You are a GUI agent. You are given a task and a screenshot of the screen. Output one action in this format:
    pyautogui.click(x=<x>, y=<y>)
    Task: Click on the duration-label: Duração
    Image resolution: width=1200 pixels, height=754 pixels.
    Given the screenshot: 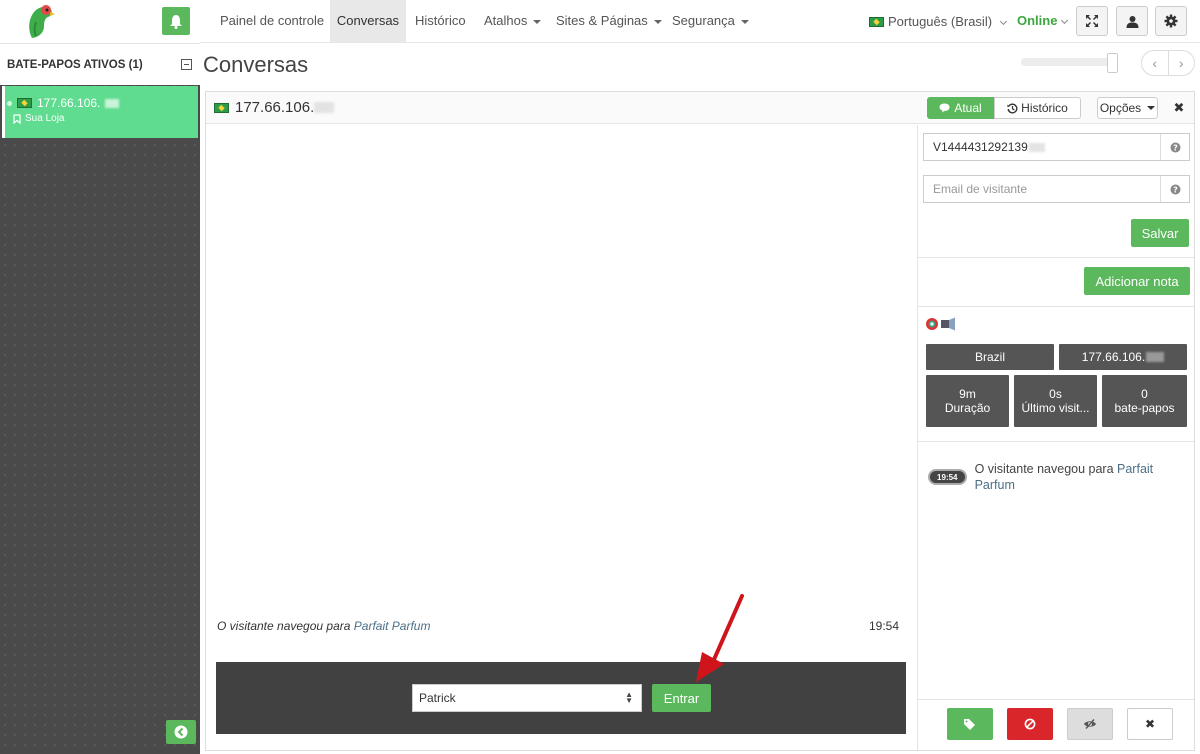 What is the action you would take?
    pyautogui.click(x=967, y=408)
    